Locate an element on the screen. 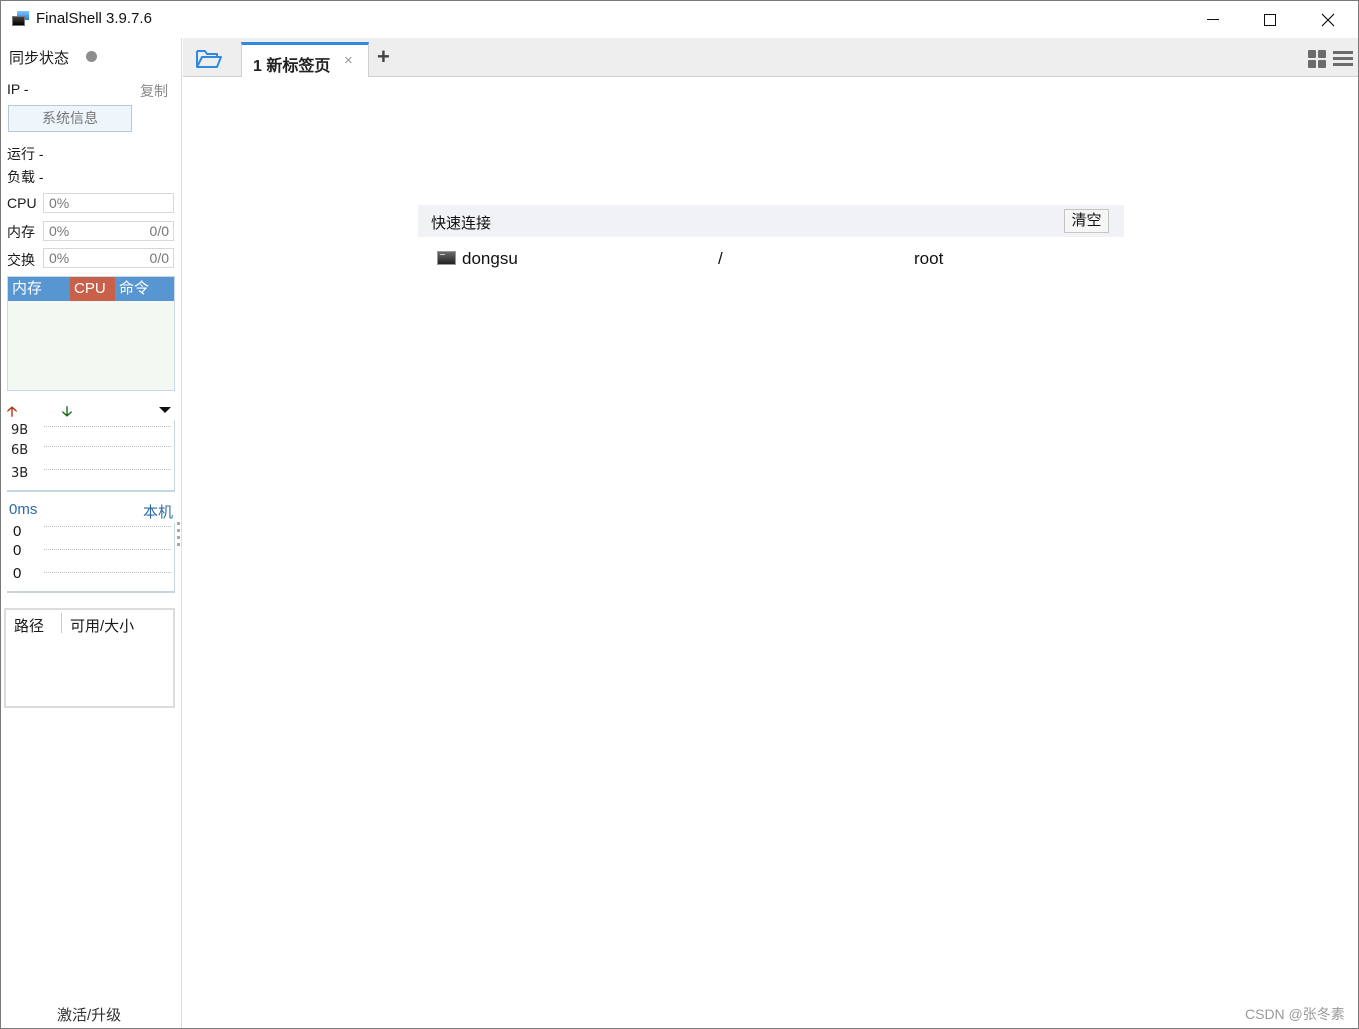 The height and width of the screenshot is (1029, 1359). disk-table: 路径 可用/大小 is located at coordinates (89, 658).